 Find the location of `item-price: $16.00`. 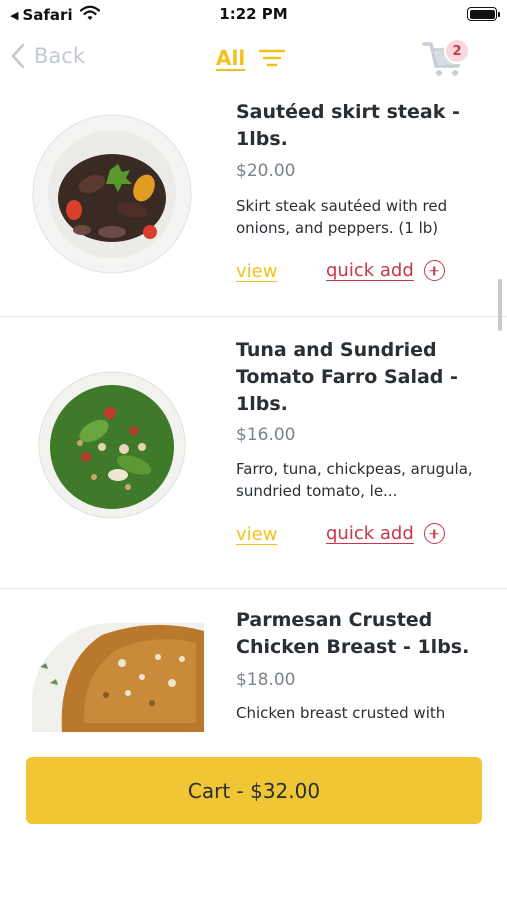

item-price: $16.00 is located at coordinates (266, 435).